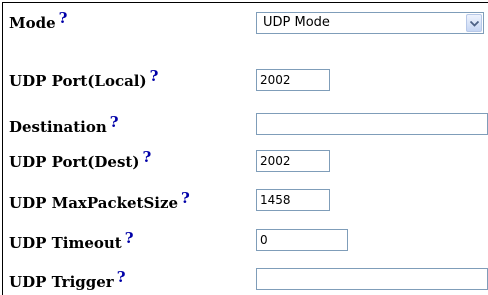 The image size is (488, 295). I want to click on udp-timeout-label-text: UDP Timeout, so click(65, 243).